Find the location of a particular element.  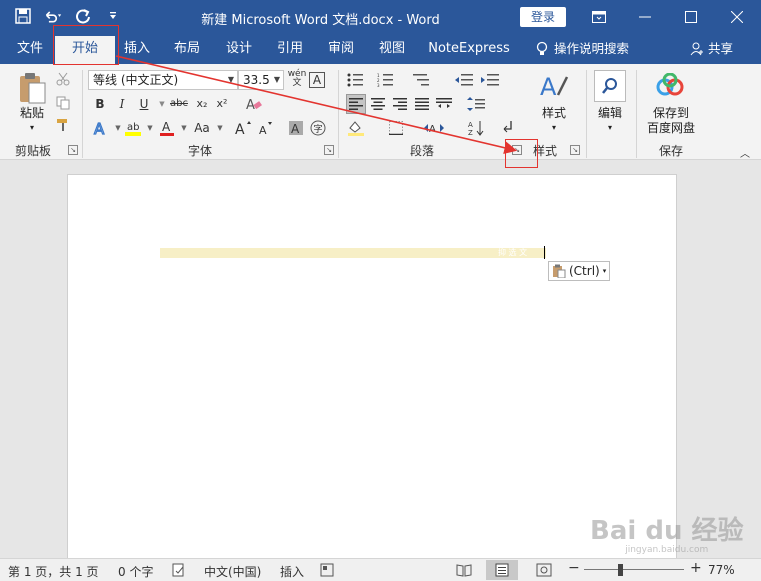

baidu-jingyan-watermark: Bai du 经验 jingyan.baidu.com is located at coordinates (667, 532).